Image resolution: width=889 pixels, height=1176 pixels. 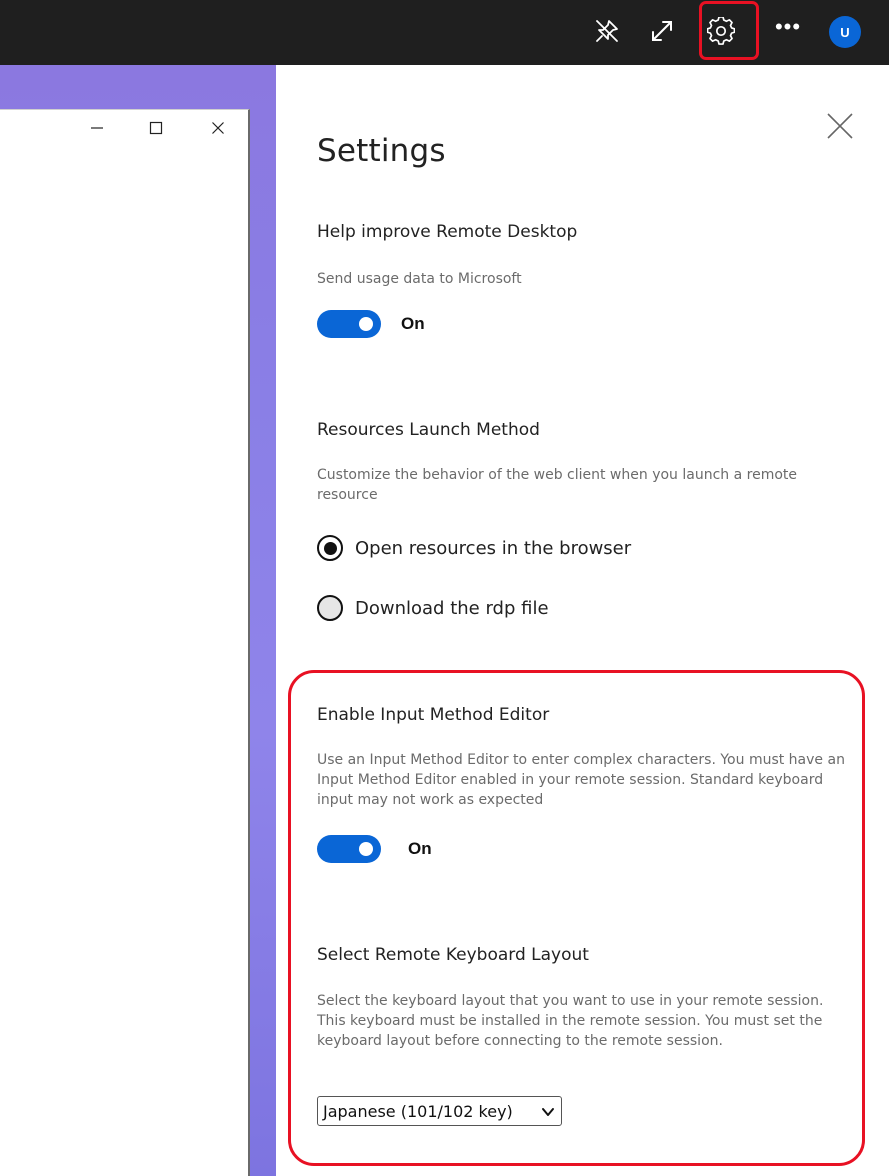 I want to click on radio-download-rdp: Download the rdp file, so click(x=433, y=608).